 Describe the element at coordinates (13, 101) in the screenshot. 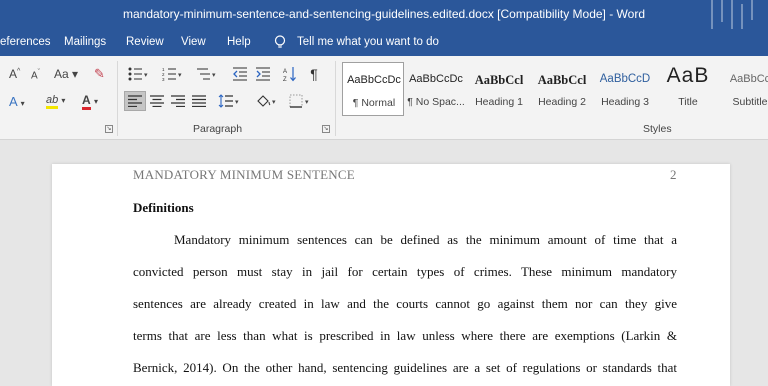

I see `text-effects-icon: A` at that location.